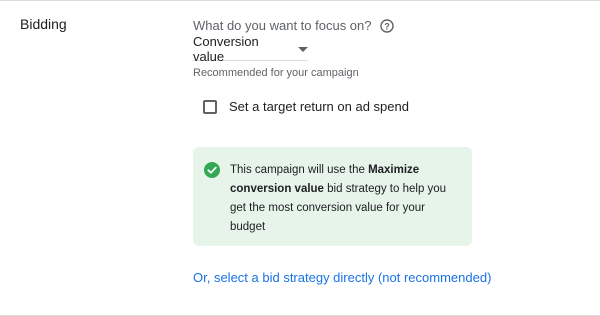  Describe the element at coordinates (282, 25) in the screenshot. I see `focus-question-text: What do you want to focus on?` at that location.